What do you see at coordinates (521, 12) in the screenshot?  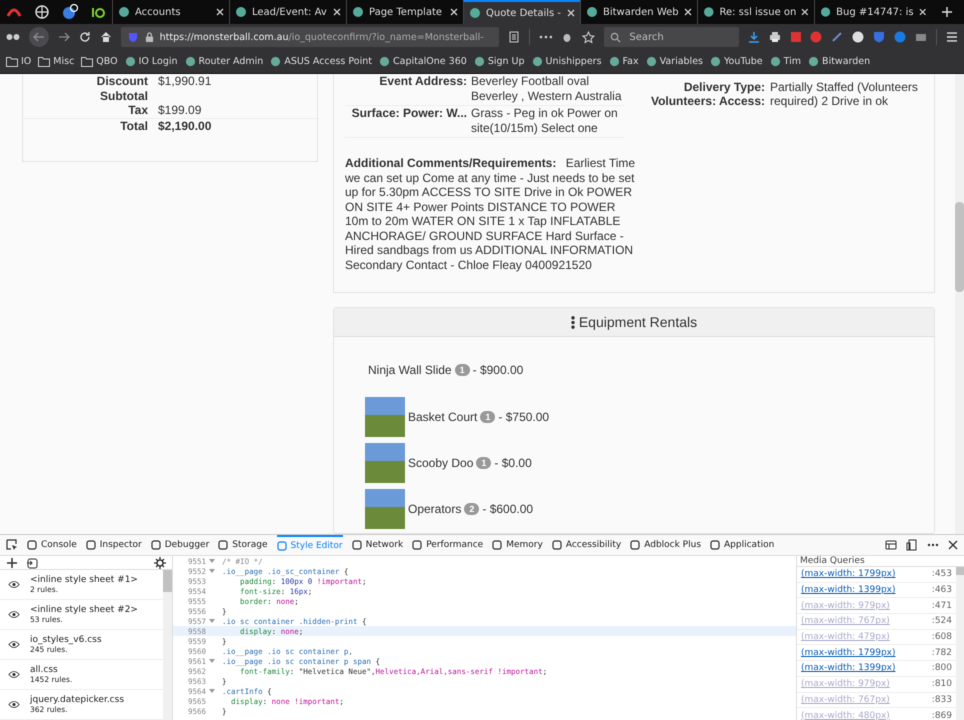 I see `browser-tab: Quote Details -` at bounding box center [521, 12].